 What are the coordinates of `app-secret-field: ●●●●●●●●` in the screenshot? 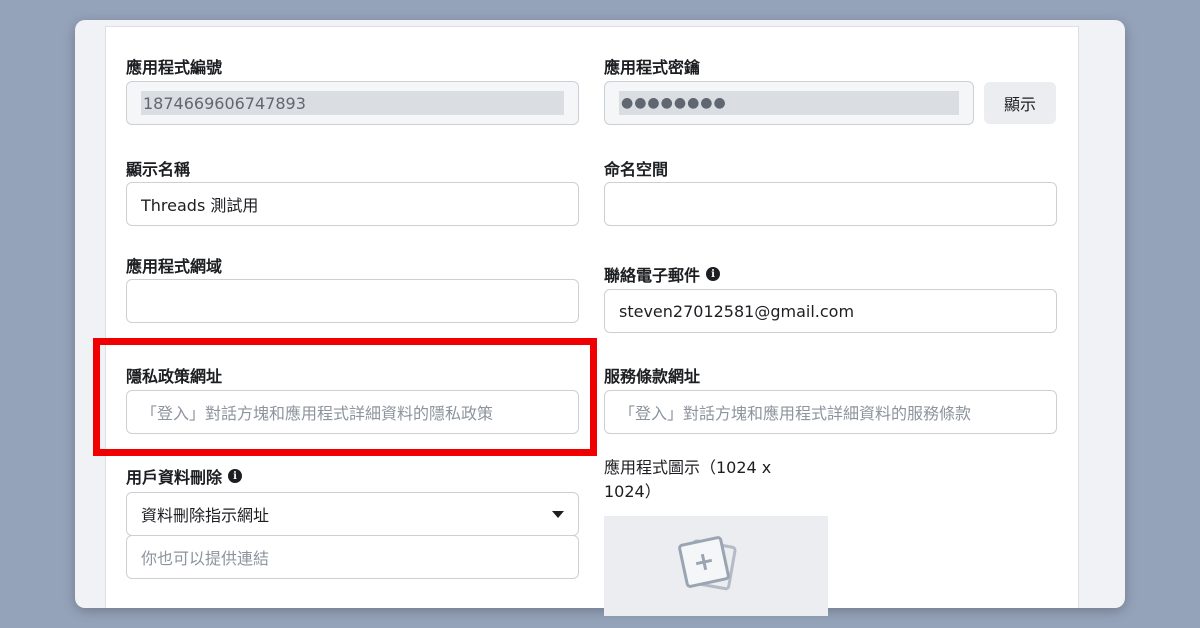 It's located at (789, 103).